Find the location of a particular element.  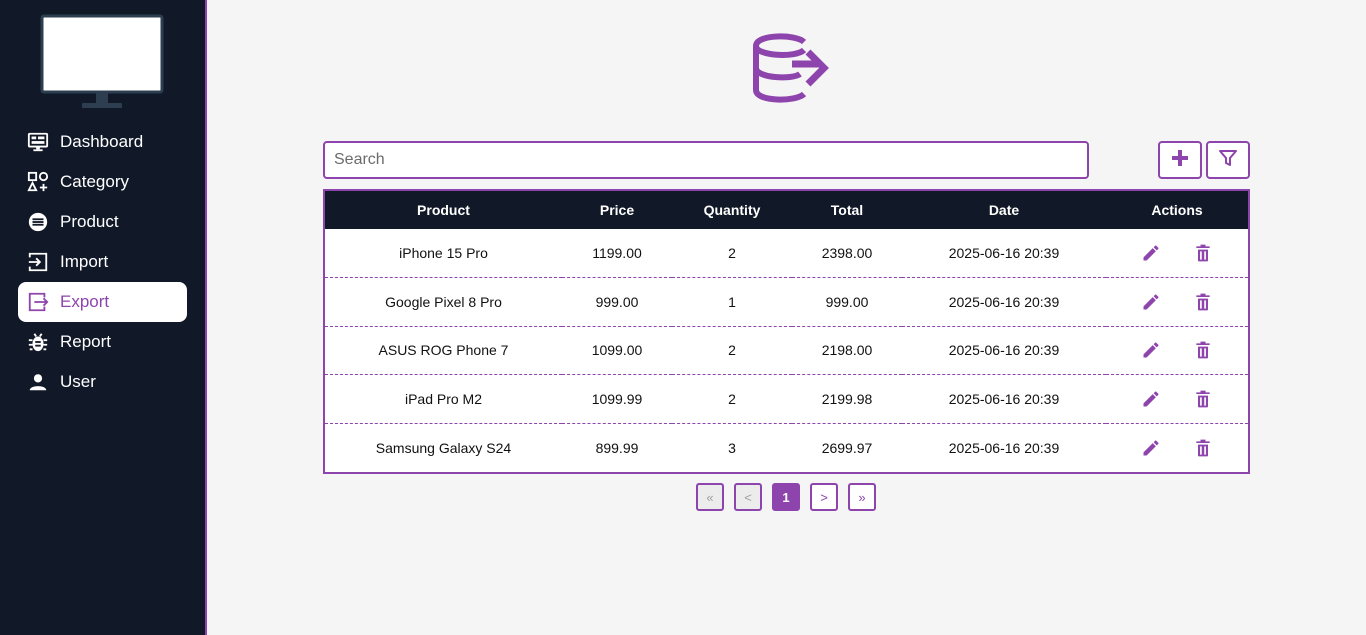

sidebar-item-report: Report is located at coordinates (102, 342).